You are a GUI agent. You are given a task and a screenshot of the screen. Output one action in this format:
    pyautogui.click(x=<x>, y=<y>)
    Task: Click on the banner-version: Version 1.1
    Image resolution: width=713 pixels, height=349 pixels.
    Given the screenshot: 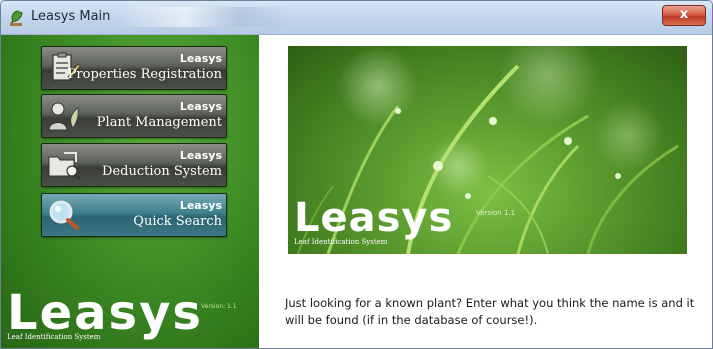 What is the action you would take?
    pyautogui.click(x=496, y=213)
    